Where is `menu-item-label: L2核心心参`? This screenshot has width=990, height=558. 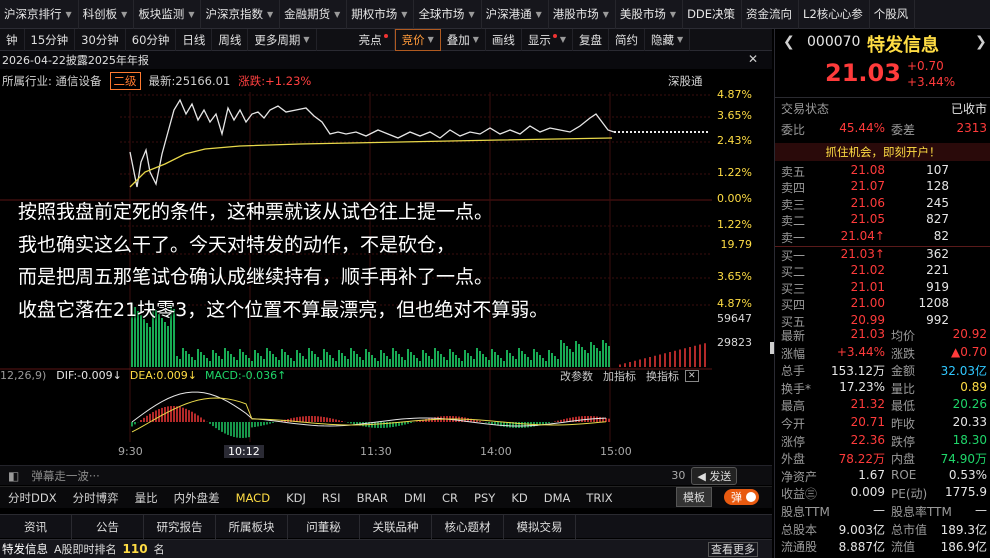
menu-item-label: L2核心心参 is located at coordinates (833, 14).